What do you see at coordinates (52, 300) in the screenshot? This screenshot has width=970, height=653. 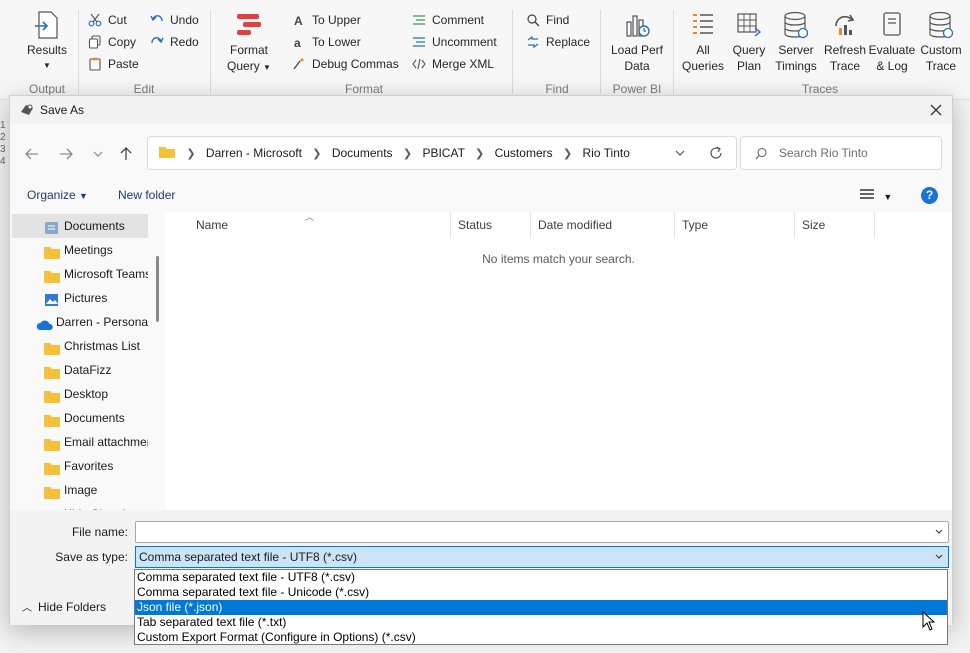 I see `pictures-icon` at bounding box center [52, 300].